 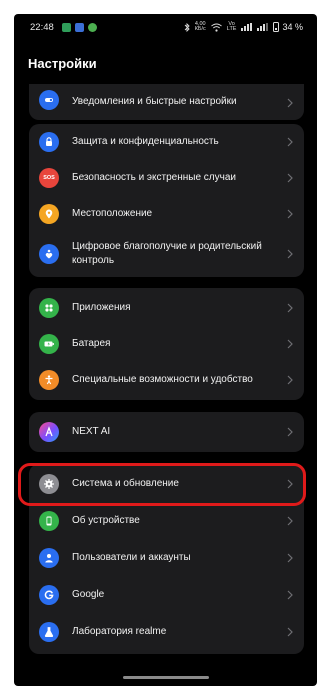 I want to click on sos-icon: SOS, so click(x=49, y=178).